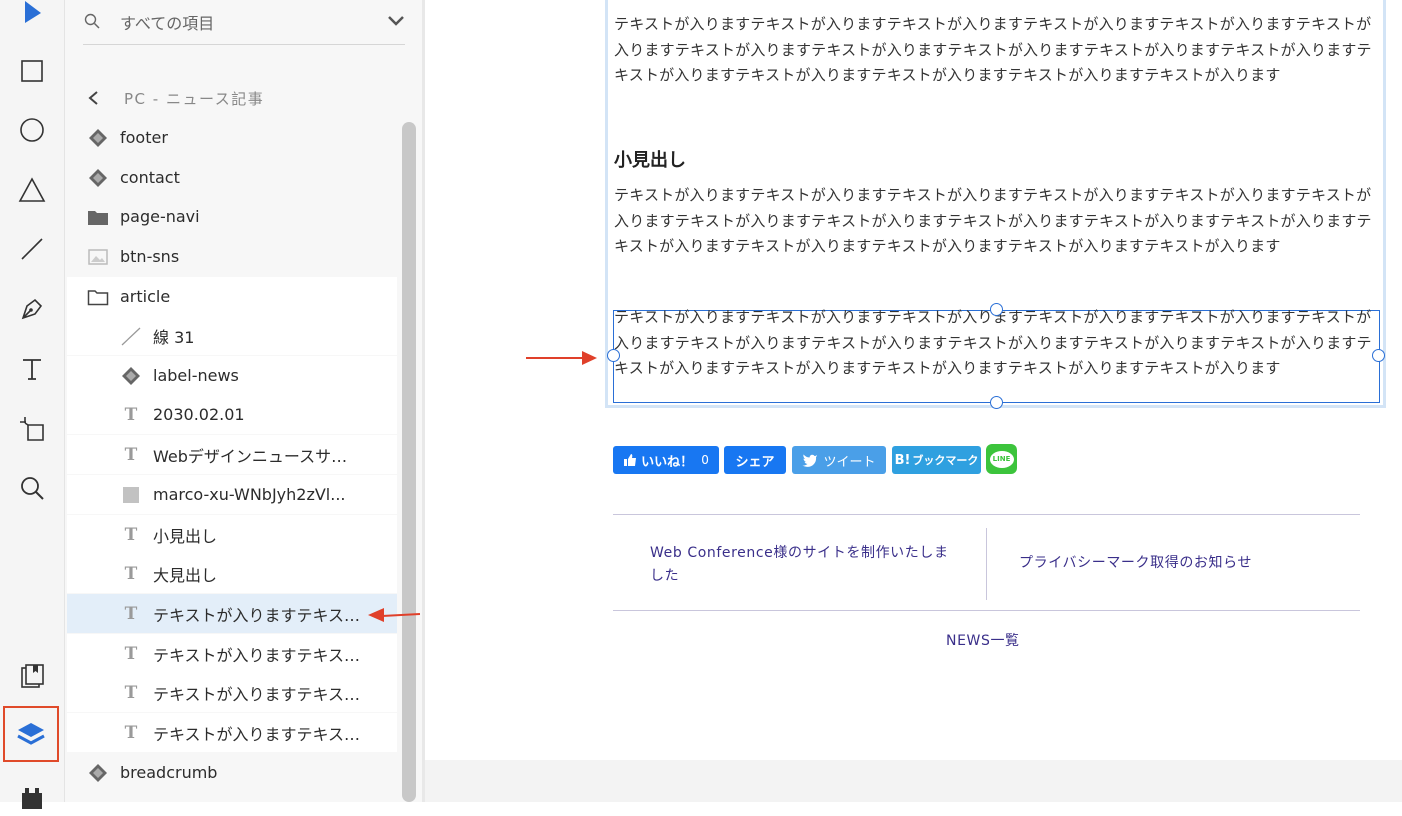 The width and height of the screenshot is (1402, 816). What do you see at coordinates (983, 640) in the screenshot?
I see `news-list-link: NEWS一覧` at bounding box center [983, 640].